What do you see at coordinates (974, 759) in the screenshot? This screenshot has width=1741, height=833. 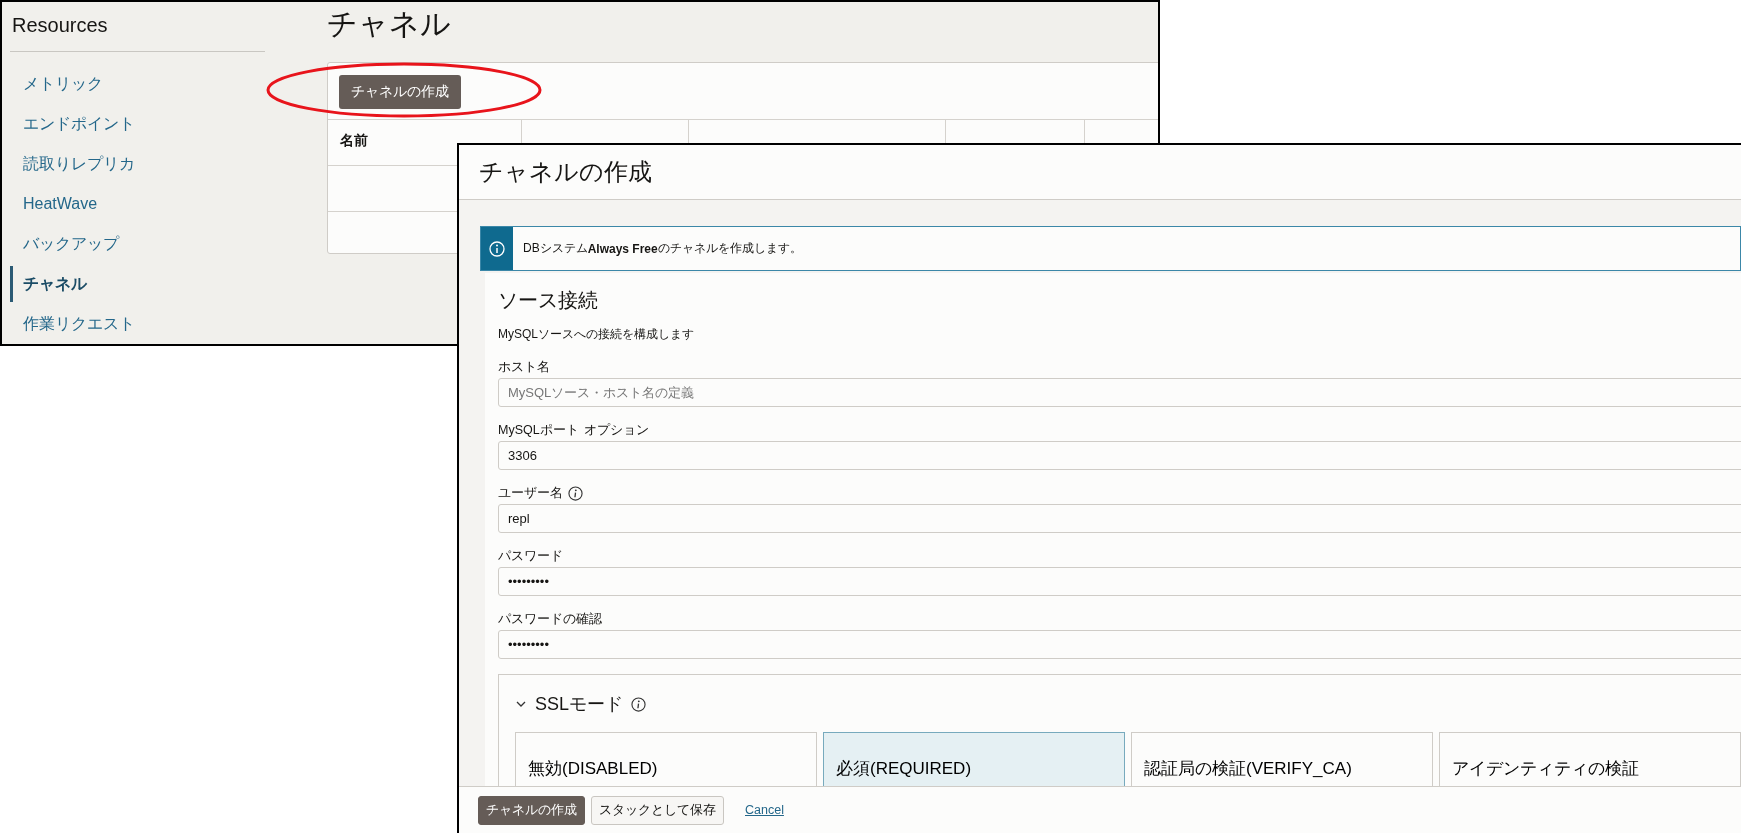 I see `ssl-option-card: 必須(REQUIRED)` at bounding box center [974, 759].